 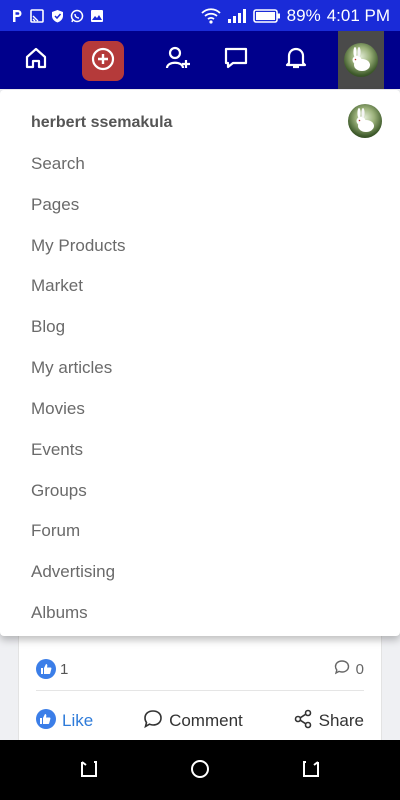 I want to click on bell-icon, so click(x=296, y=60).